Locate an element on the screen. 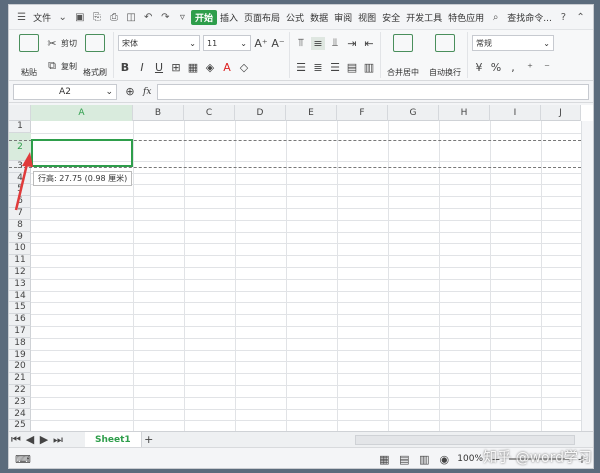 This screenshot has width=600, height=473. row-header-4: 4 is located at coordinates (20, 179).